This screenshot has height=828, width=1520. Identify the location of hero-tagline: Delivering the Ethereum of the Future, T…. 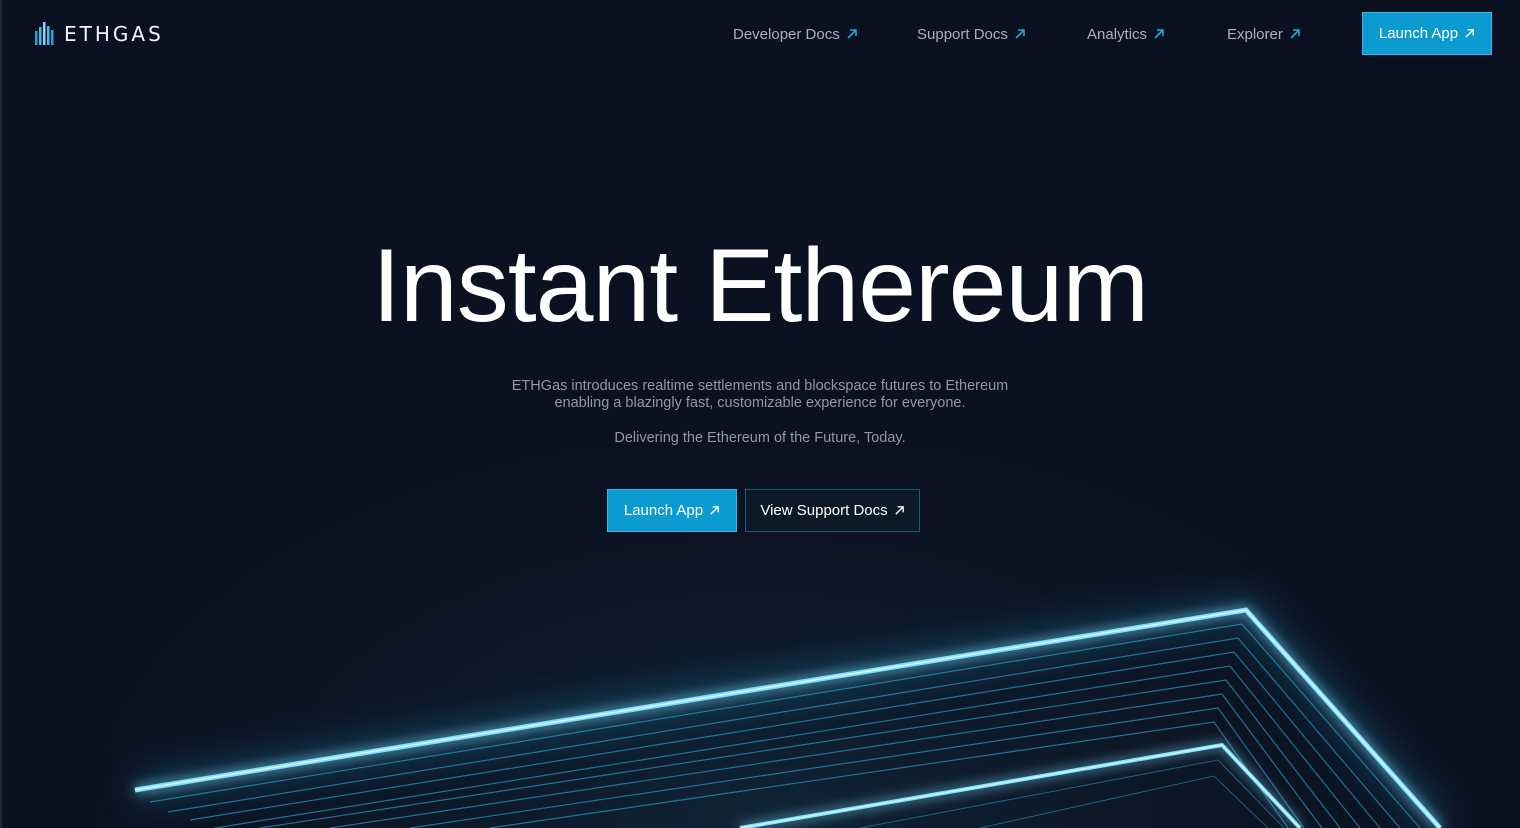
(760, 438).